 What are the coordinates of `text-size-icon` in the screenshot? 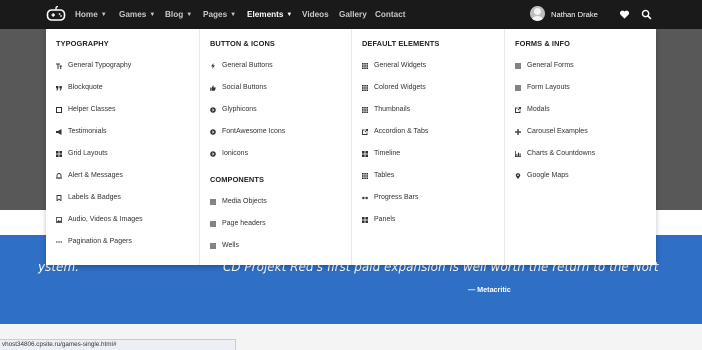 It's located at (59, 66).